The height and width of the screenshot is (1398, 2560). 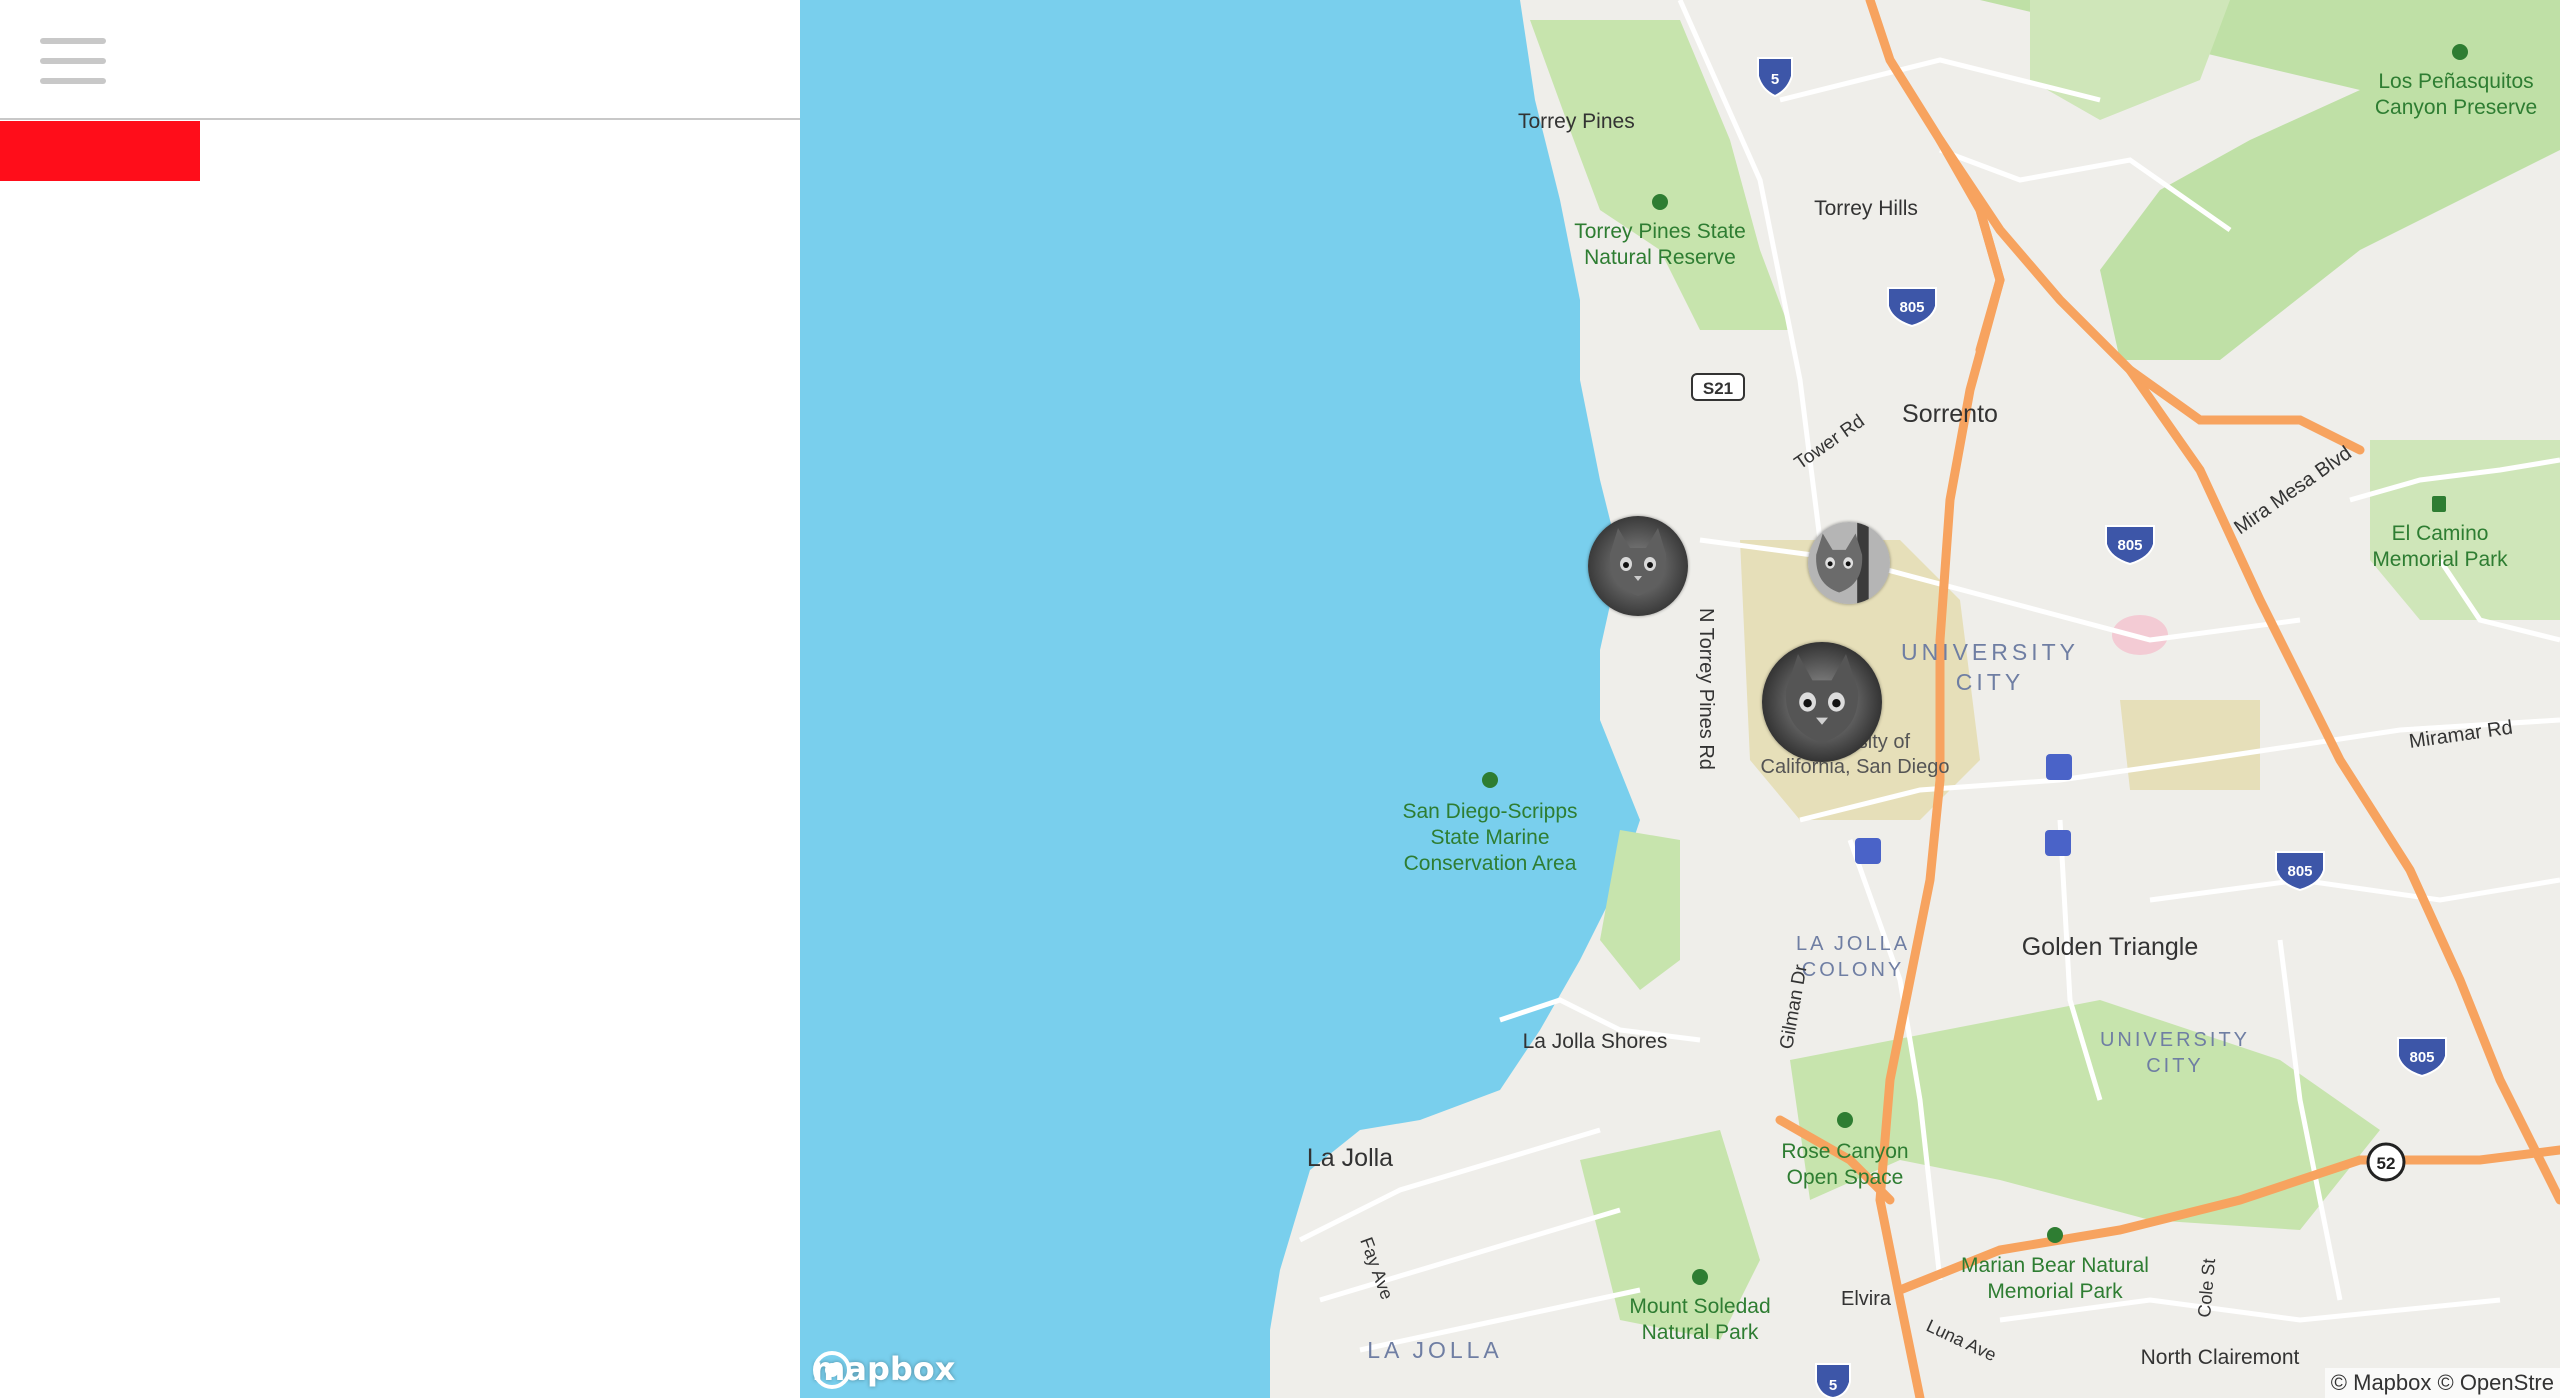 What do you see at coordinates (1718, 388) in the screenshot?
I see `shield-text-s21: S21` at bounding box center [1718, 388].